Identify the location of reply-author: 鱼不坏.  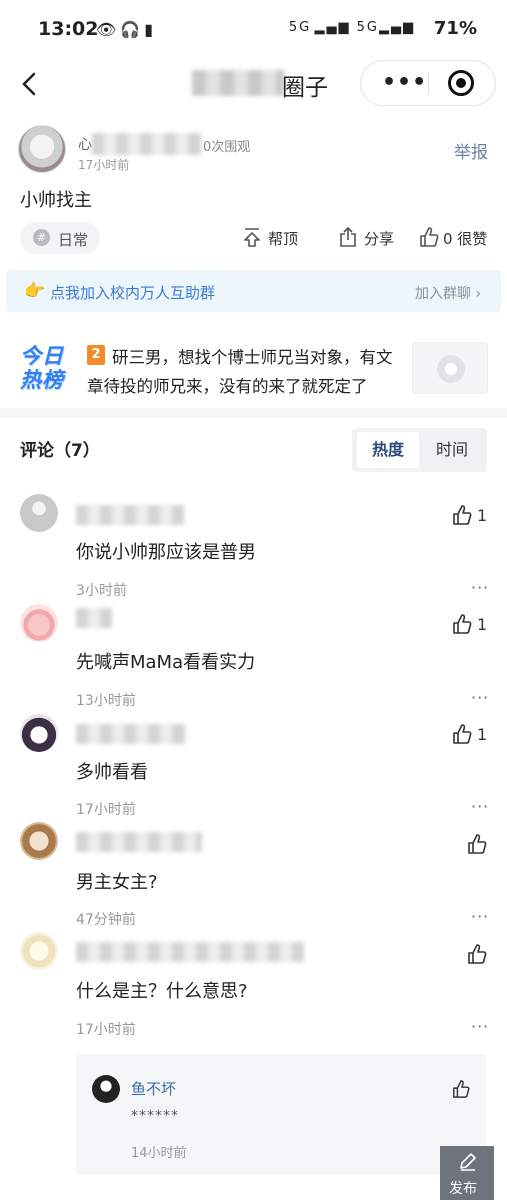
(153, 1088).